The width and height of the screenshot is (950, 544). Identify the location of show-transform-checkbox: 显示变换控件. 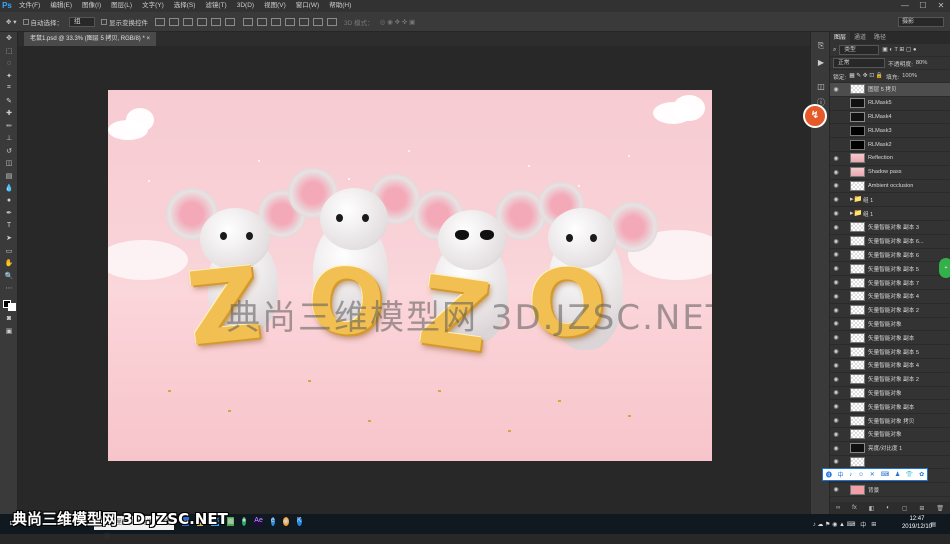
(124, 22).